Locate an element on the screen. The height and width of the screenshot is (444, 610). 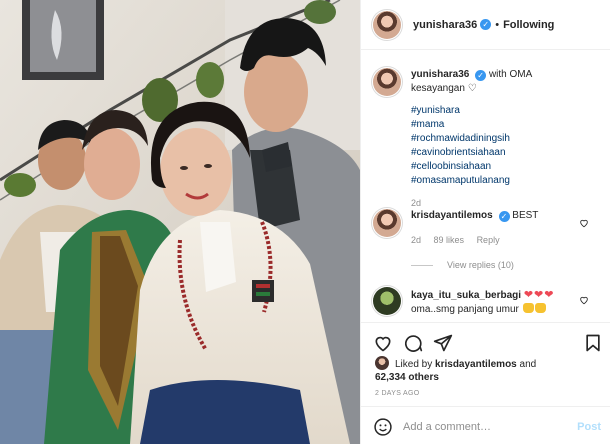
comment-composer: Add a comment… Post is located at coordinates (485, 425).